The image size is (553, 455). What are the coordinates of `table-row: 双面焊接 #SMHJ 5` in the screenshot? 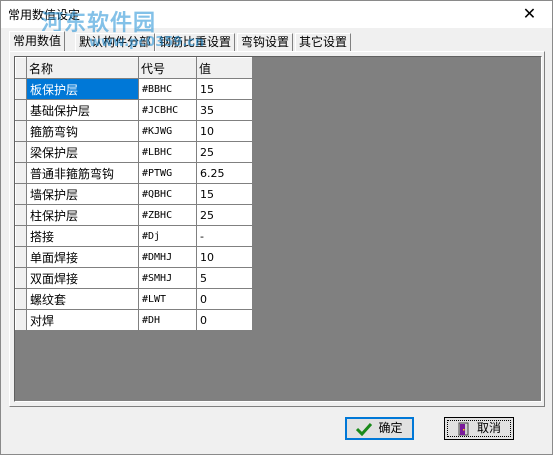 It's located at (134, 278).